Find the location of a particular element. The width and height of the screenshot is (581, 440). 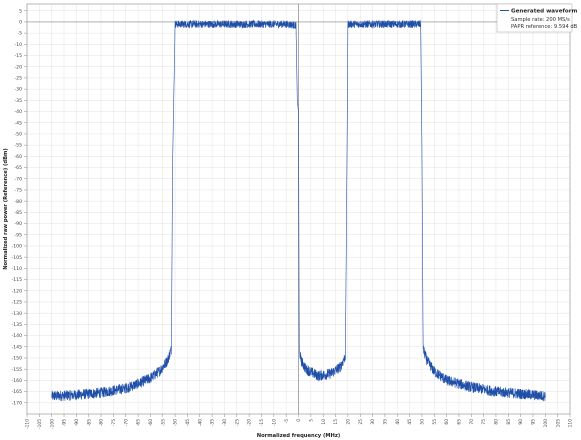

x-tick-label: 25 is located at coordinates (361, 422).